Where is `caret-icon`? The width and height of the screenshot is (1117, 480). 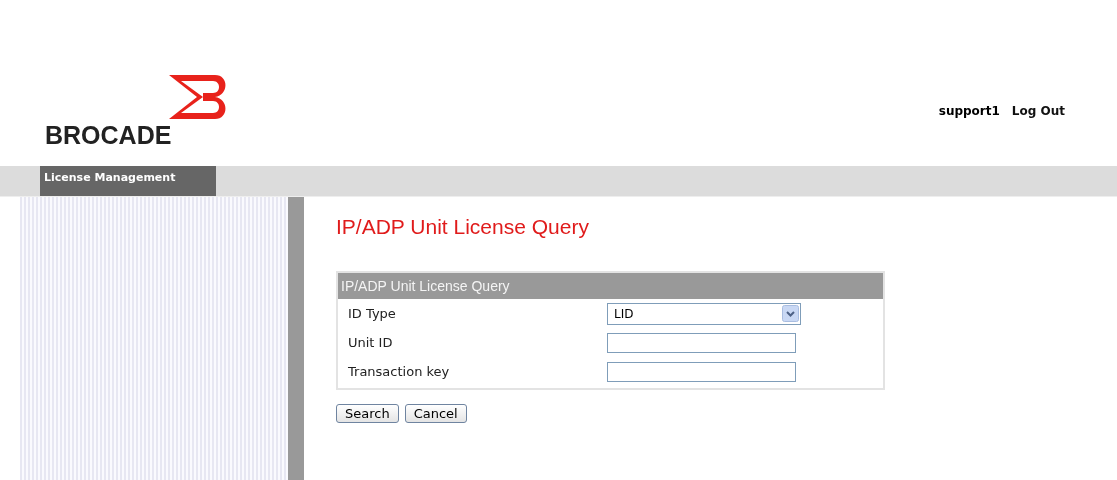
caret-icon is located at coordinates (790, 313).